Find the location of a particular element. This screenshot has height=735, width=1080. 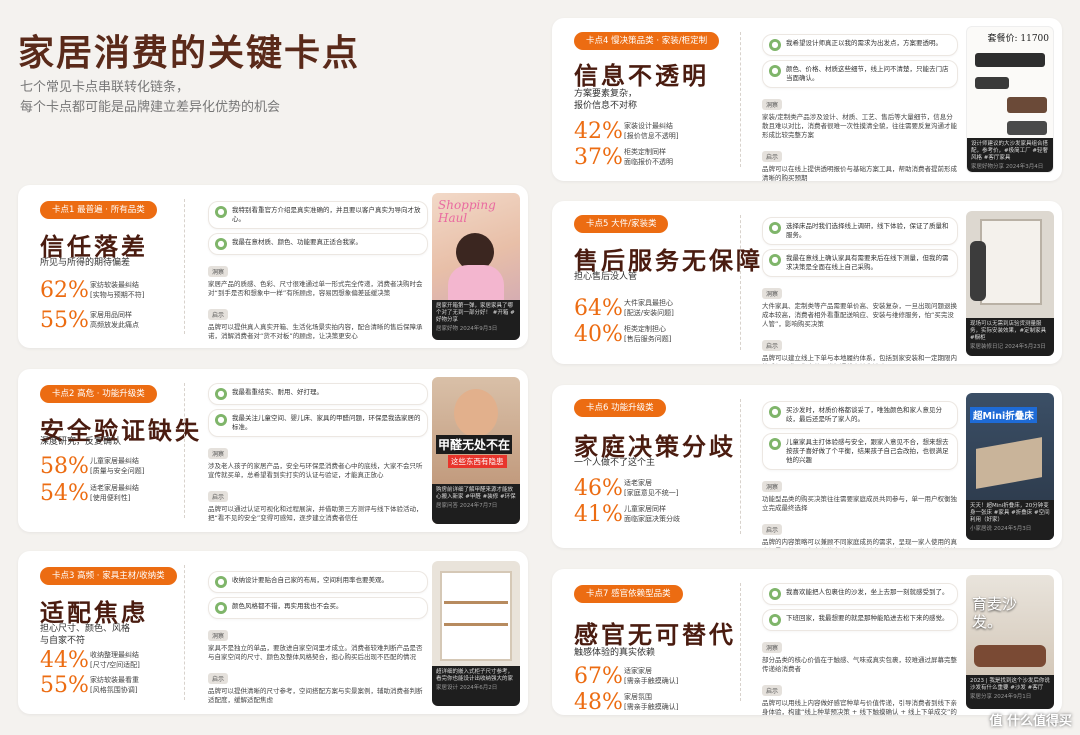

quote-bubble: ● 选择床品时我们选择线上调研，线下体验，保证了质量和服务。 is located at coordinates (860, 231).